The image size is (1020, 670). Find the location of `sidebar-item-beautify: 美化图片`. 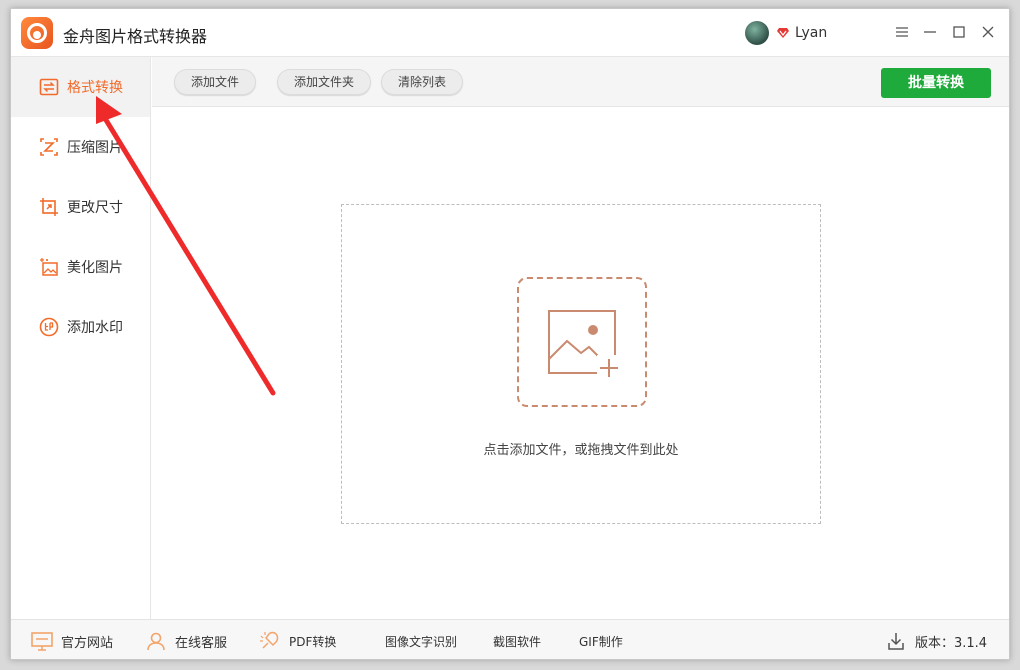

sidebar-item-beautify: 美化图片 is located at coordinates (80, 267).